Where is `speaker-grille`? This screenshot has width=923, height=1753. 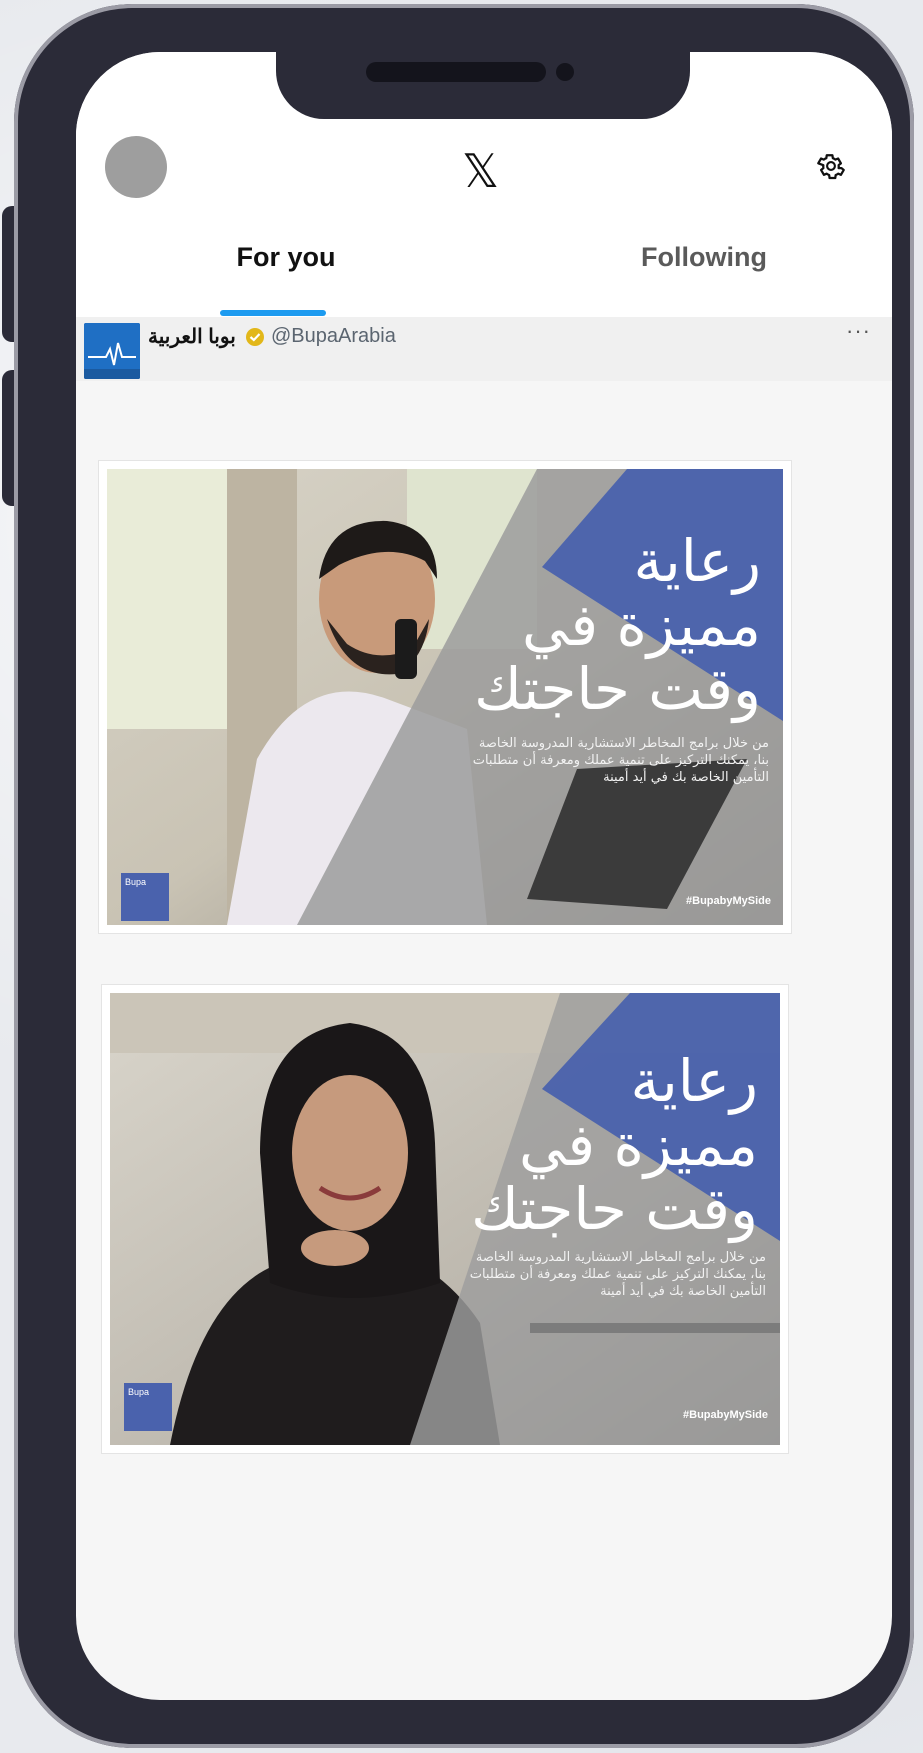 speaker-grille is located at coordinates (456, 72).